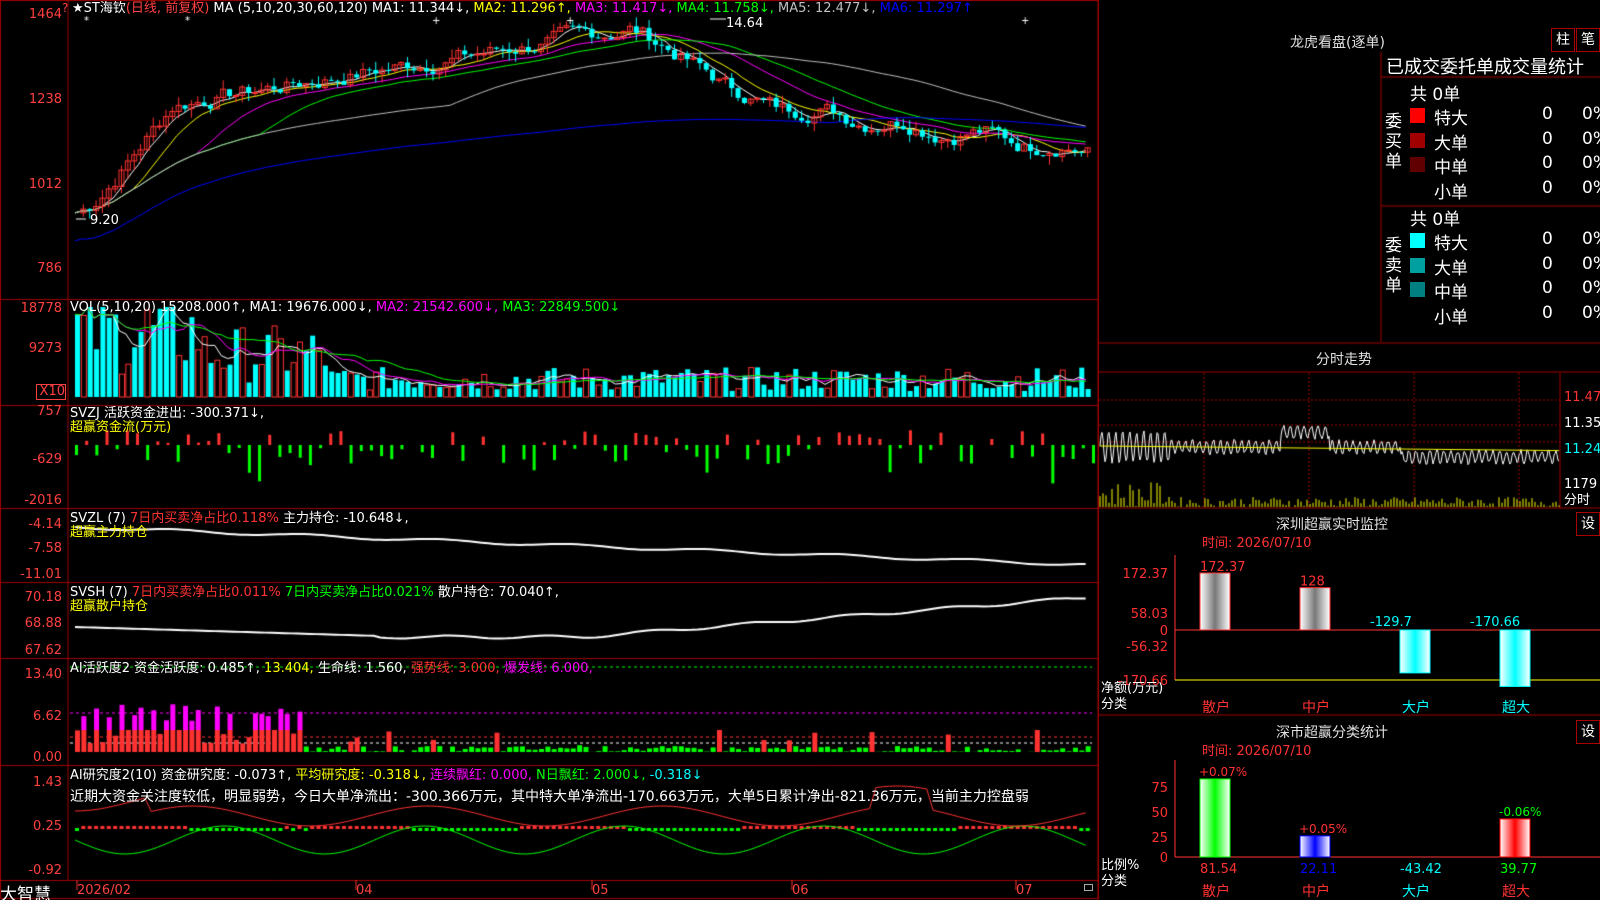 The height and width of the screenshot is (900, 1600). What do you see at coordinates (1216, 891) in the screenshot?
I see `cl-category: 散户` at bounding box center [1216, 891].